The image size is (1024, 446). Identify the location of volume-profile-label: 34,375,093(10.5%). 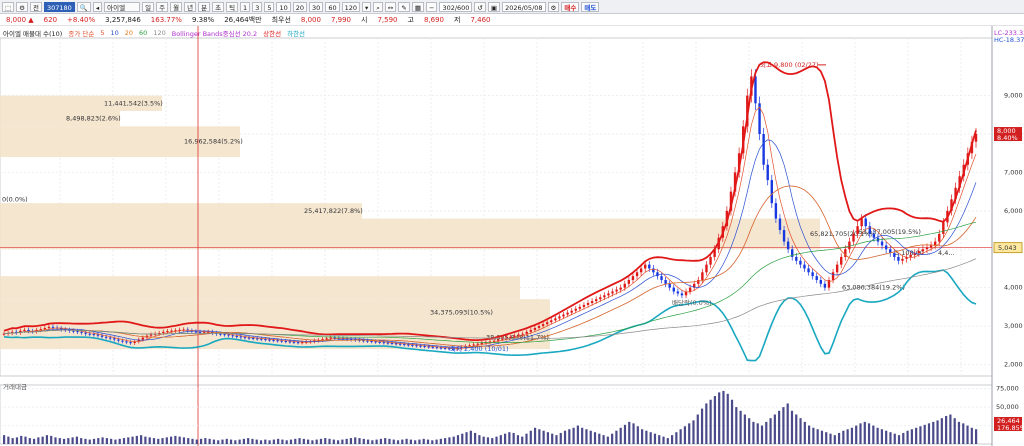
(461, 313).